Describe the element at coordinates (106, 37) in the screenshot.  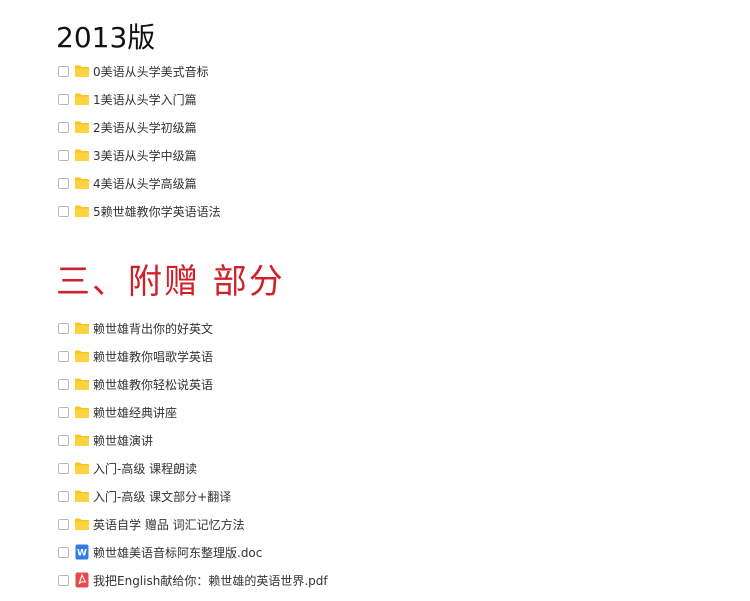
I see `section-2013-heading: 2013版` at that location.